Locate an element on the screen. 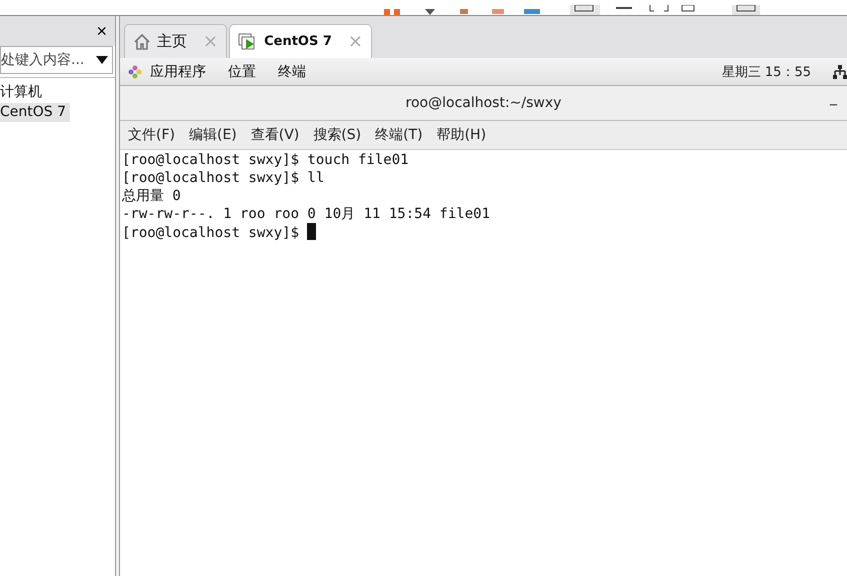 This screenshot has height=576, width=847. top-bar-menu: 位置 is located at coordinates (242, 71).